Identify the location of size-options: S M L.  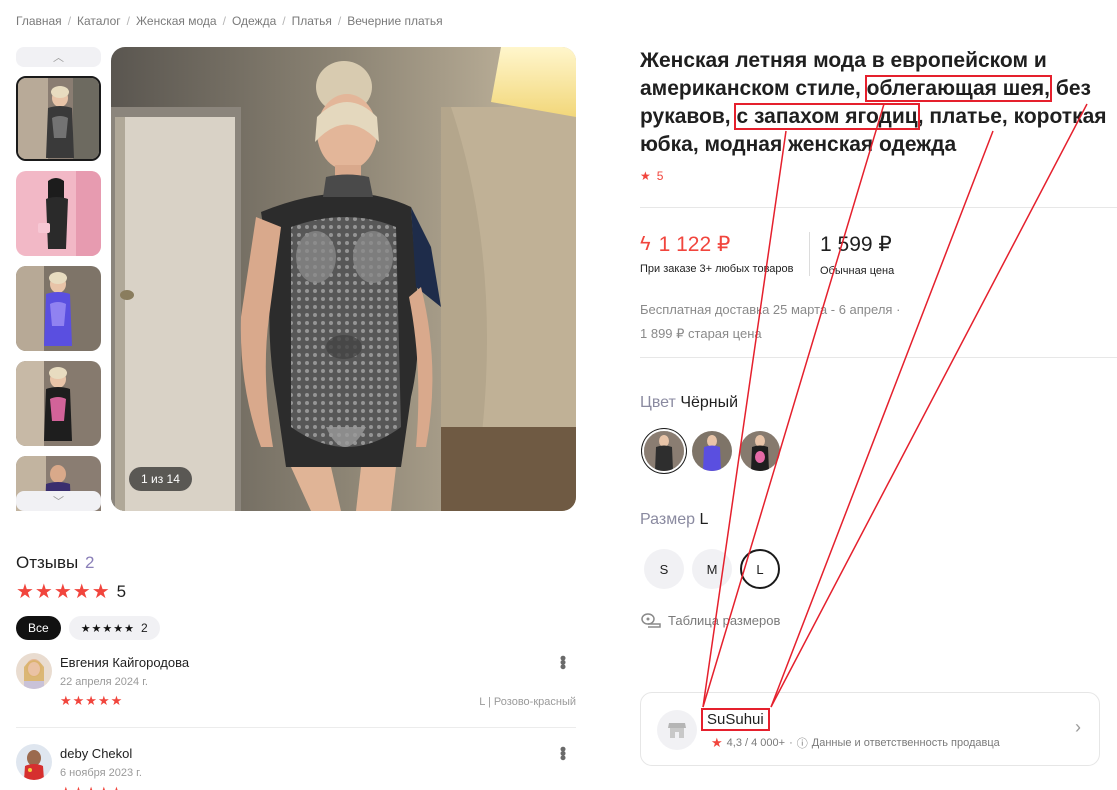
(712, 569).